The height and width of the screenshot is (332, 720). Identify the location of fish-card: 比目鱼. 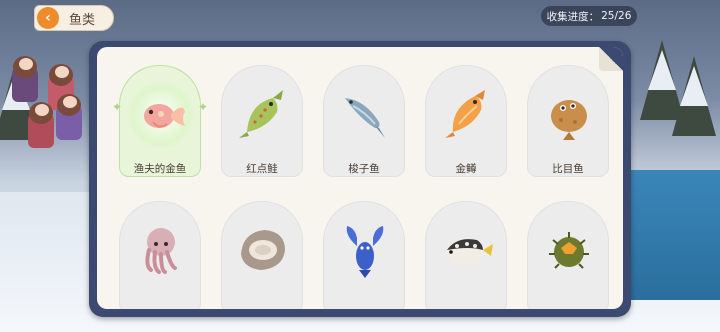
(568, 121).